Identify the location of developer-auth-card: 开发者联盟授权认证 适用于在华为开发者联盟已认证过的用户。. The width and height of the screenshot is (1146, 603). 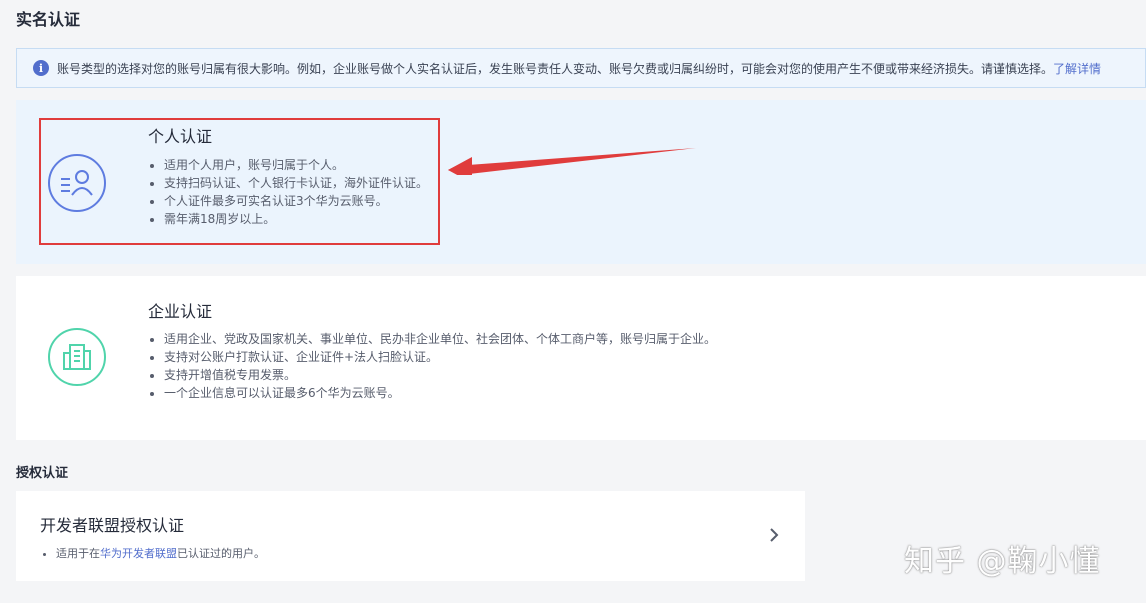
(410, 536).